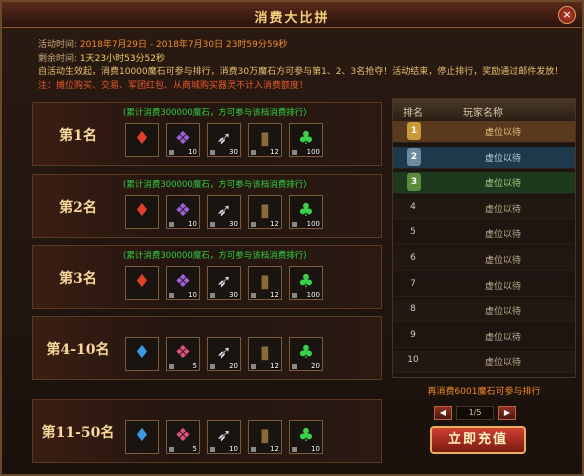  What do you see at coordinates (484, 234) in the screenshot?
I see `leaderboard-row: 5 虚位以待` at bounding box center [484, 234].